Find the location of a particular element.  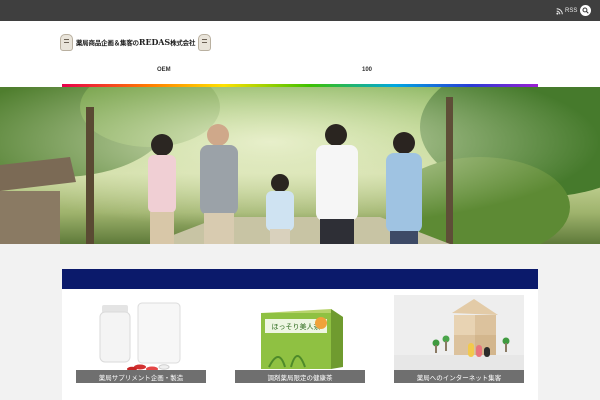

logo-suffix: 株式会社 is located at coordinates (183, 43).